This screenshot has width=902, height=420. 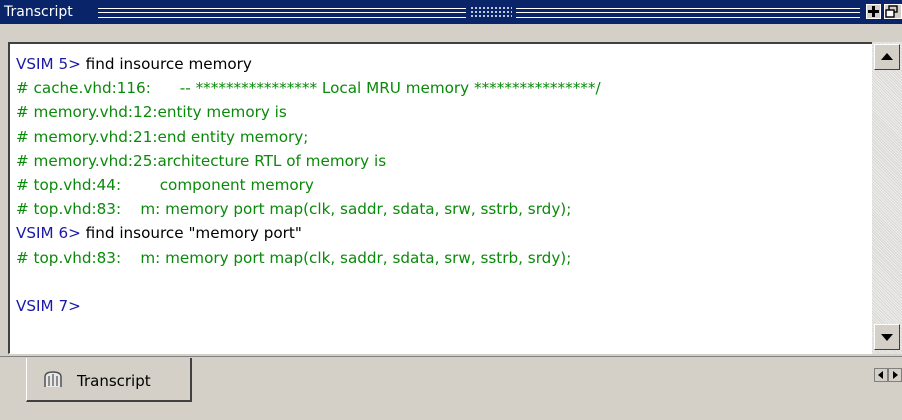 What do you see at coordinates (282, 13) in the screenshot?
I see `titlebar-grip-left` at bounding box center [282, 13].